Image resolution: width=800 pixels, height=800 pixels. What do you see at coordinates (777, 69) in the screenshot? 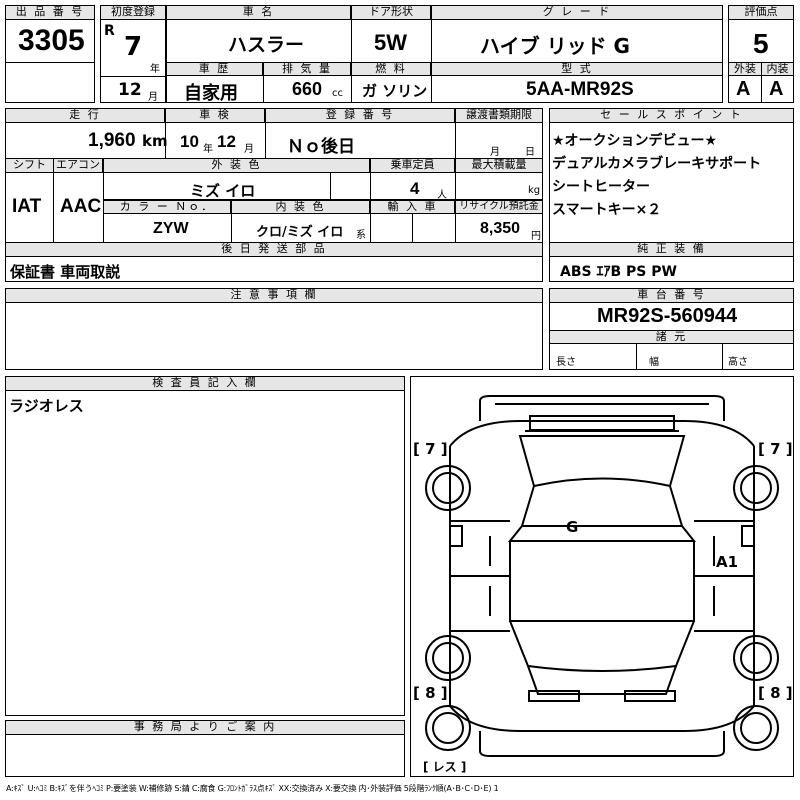
I see `interior-header: 内装` at bounding box center [777, 69].